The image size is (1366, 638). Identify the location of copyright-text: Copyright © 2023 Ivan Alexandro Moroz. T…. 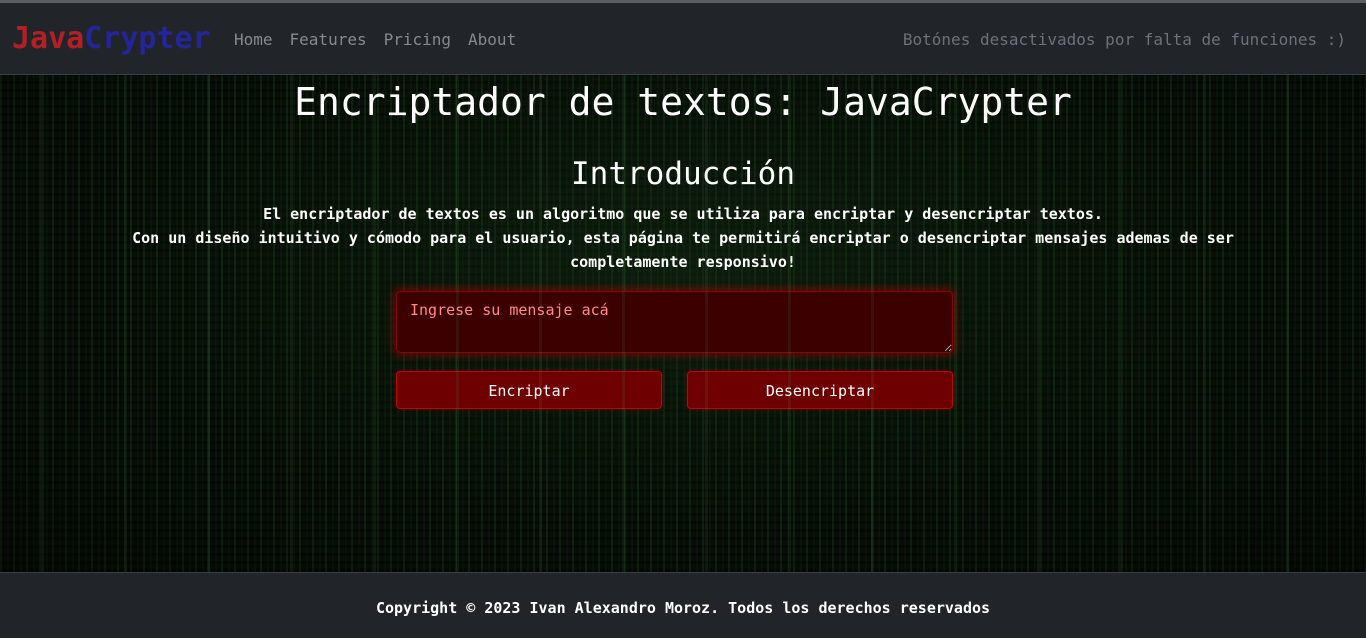
(683, 608).